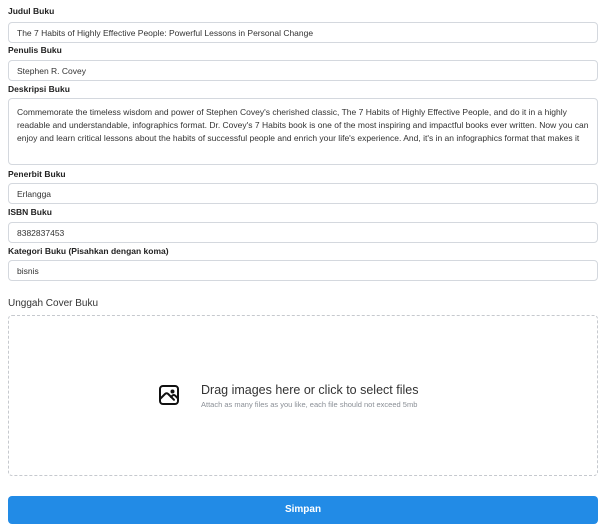 The width and height of the screenshot is (602, 524). What do you see at coordinates (303, 70) in the screenshot?
I see `author-input: Stephen R. Covey` at bounding box center [303, 70].